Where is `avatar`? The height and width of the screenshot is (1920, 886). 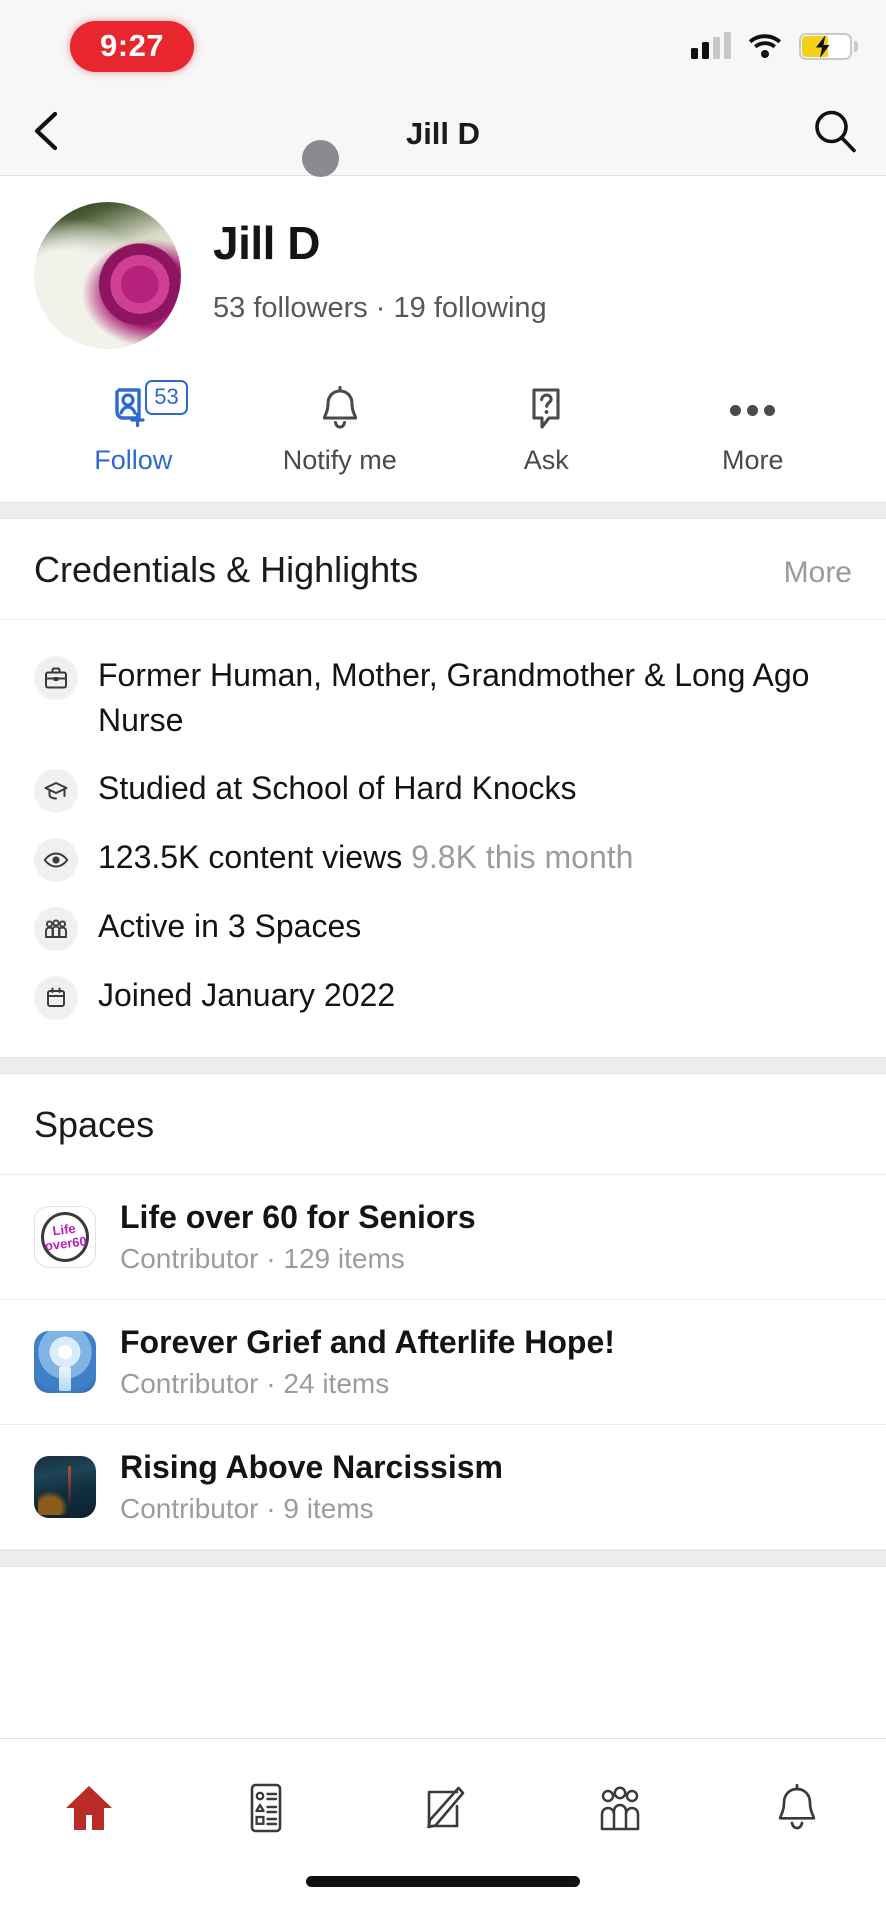 avatar is located at coordinates (107, 275).